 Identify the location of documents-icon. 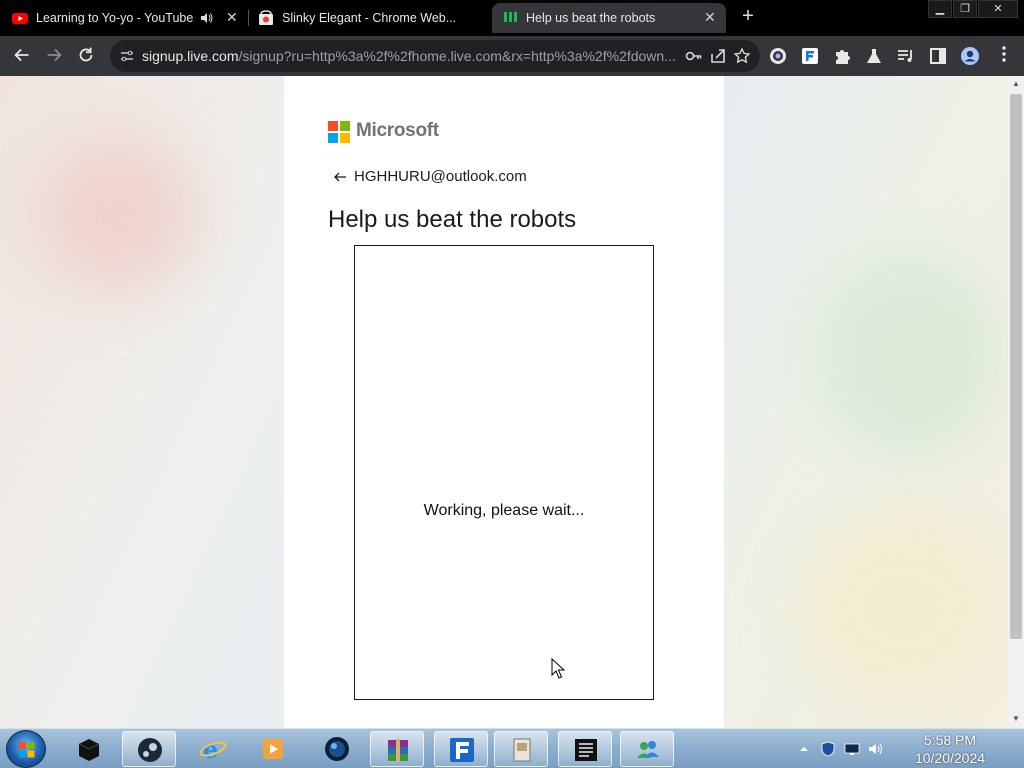
(522, 750).